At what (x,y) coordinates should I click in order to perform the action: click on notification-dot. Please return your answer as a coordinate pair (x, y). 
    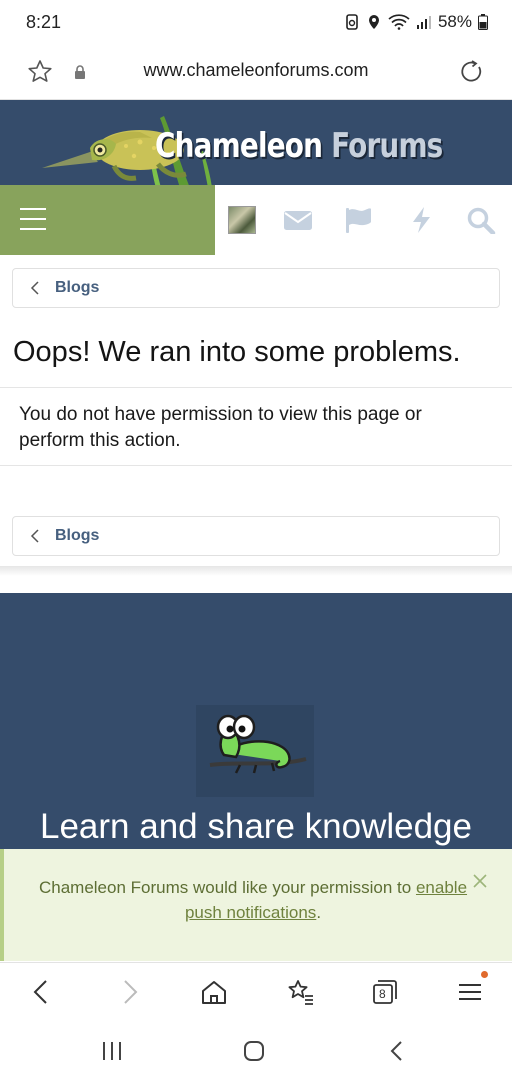
    Looking at the image, I should click on (484, 974).